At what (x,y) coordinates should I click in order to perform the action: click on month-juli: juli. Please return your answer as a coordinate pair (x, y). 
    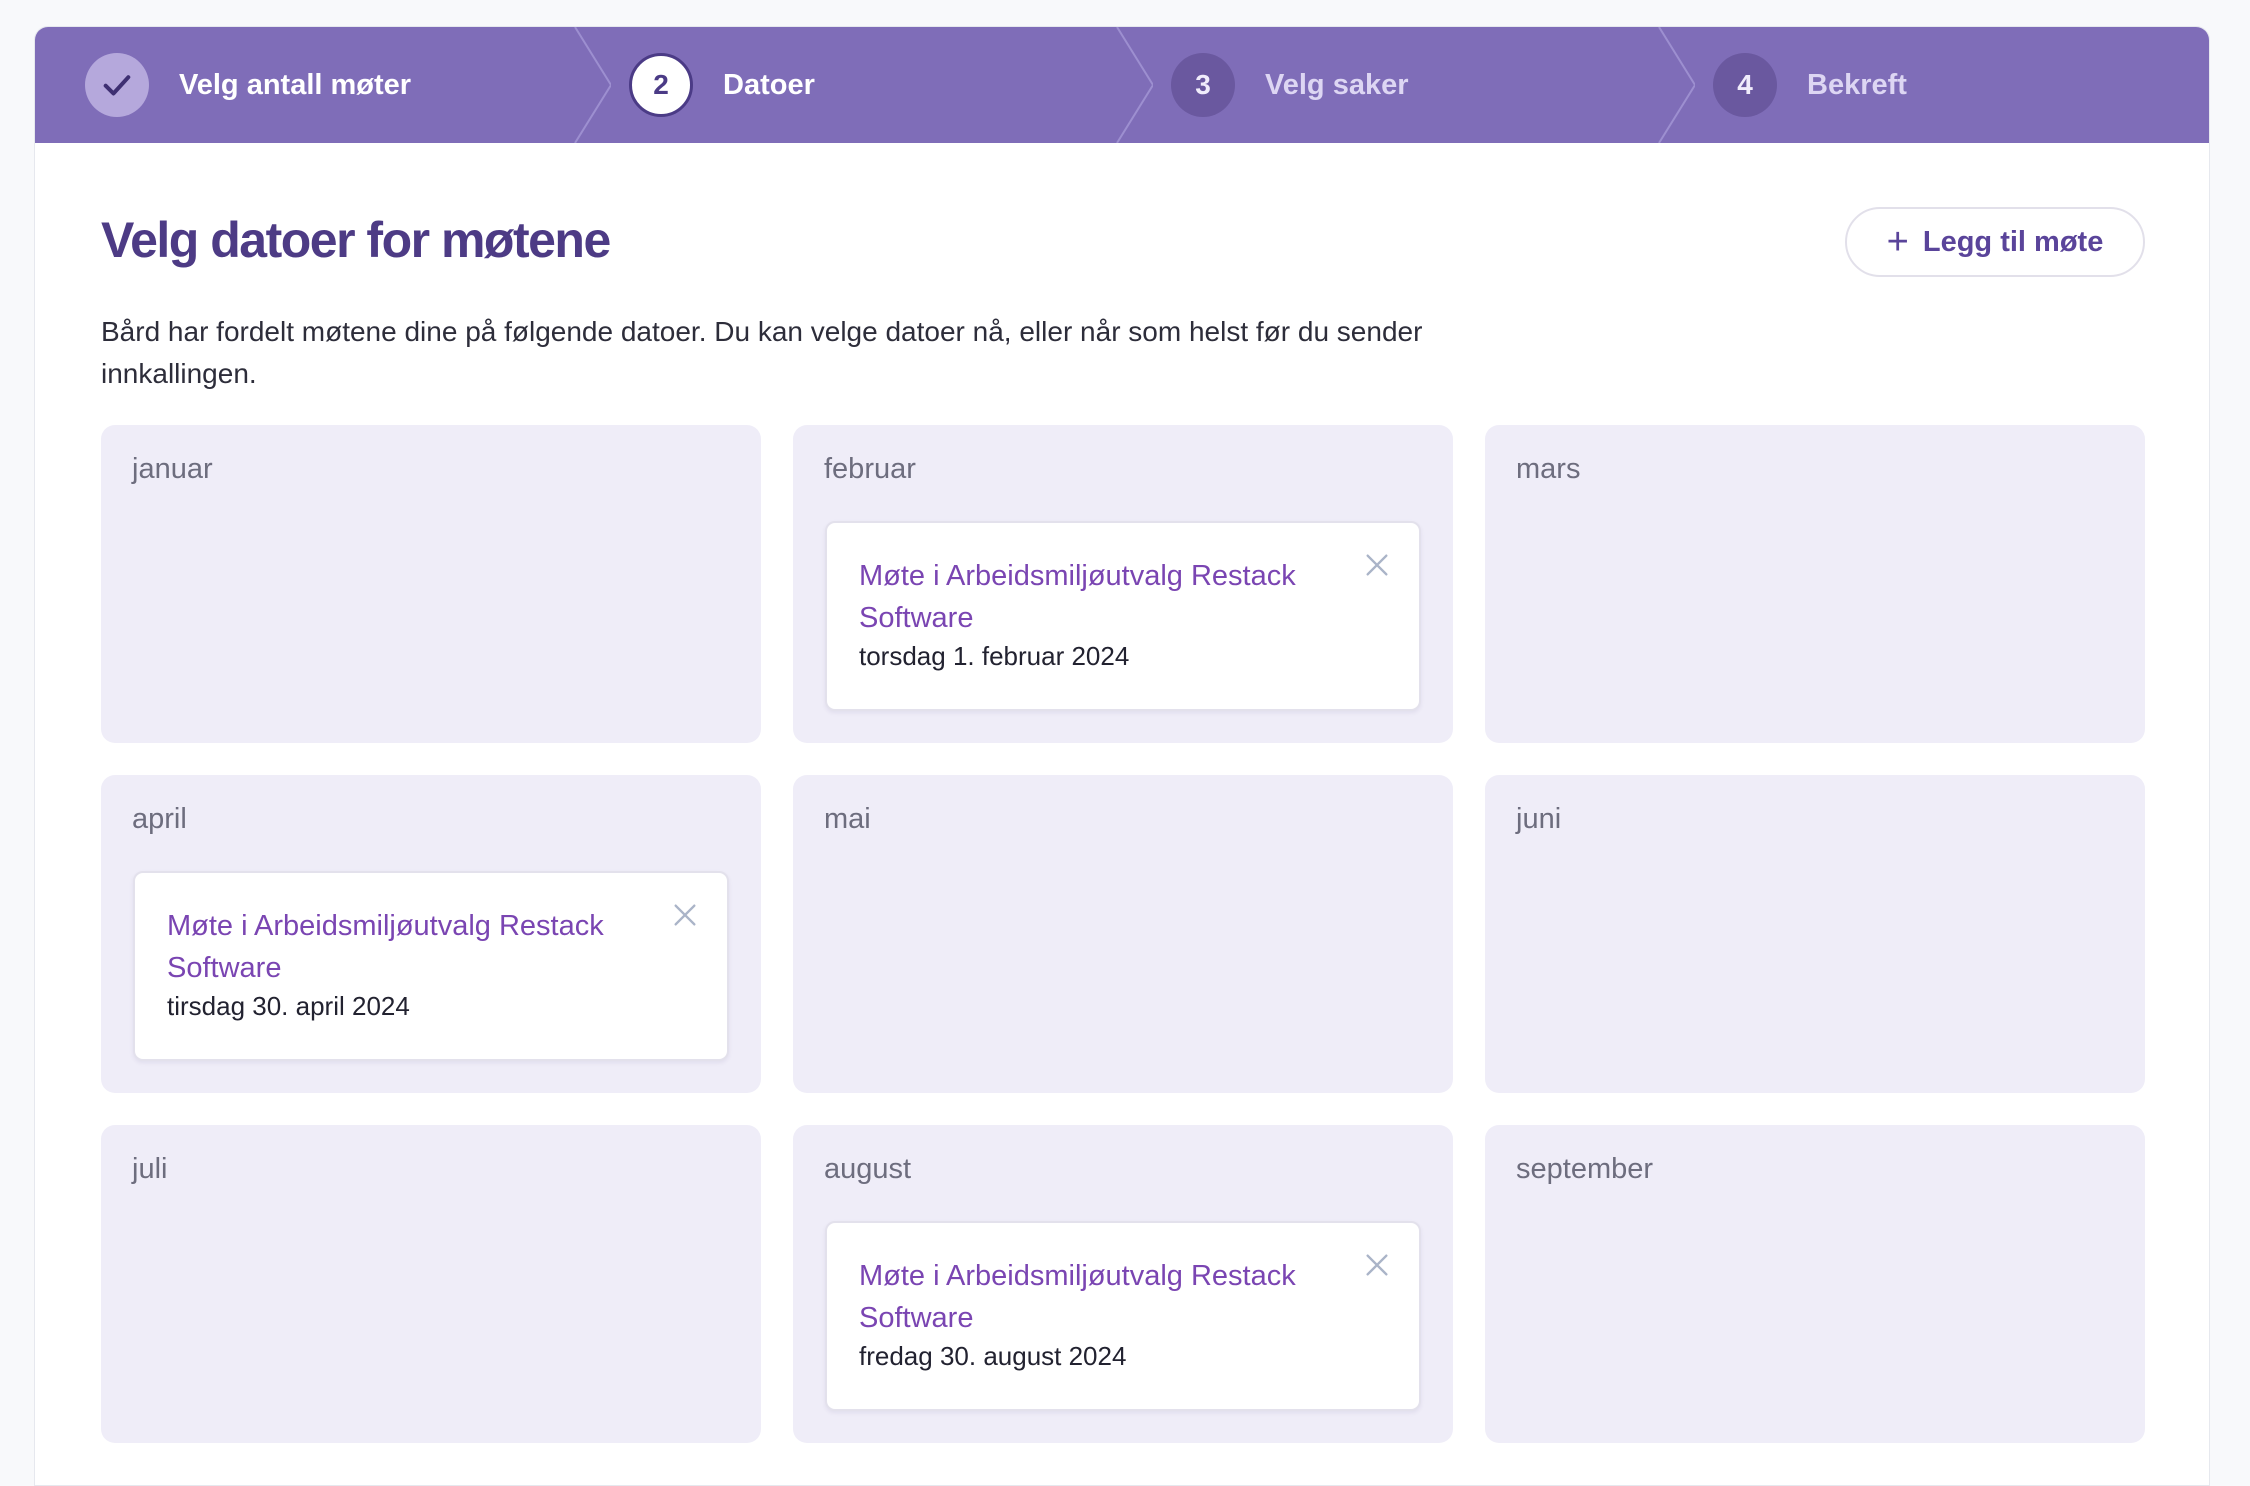
    Looking at the image, I should click on (431, 1284).